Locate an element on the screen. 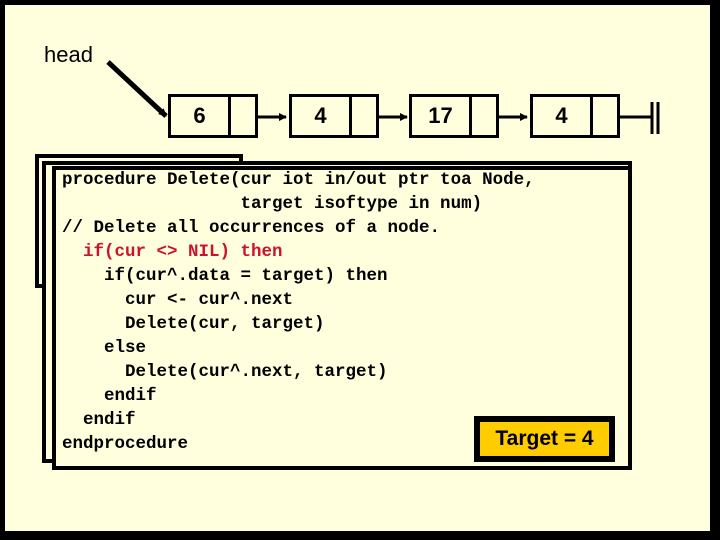 The image size is (720, 540). code-line: if(cur^.data = target) then is located at coordinates (225, 276).